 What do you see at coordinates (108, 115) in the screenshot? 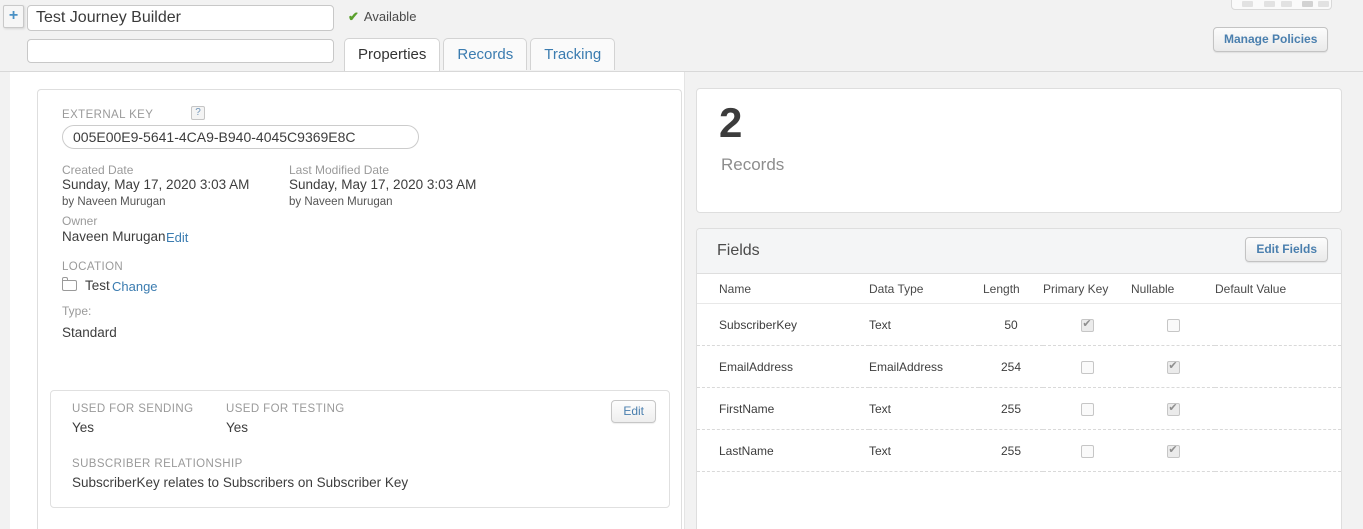
I see `external-key-label: EXTERNAL KEY` at bounding box center [108, 115].